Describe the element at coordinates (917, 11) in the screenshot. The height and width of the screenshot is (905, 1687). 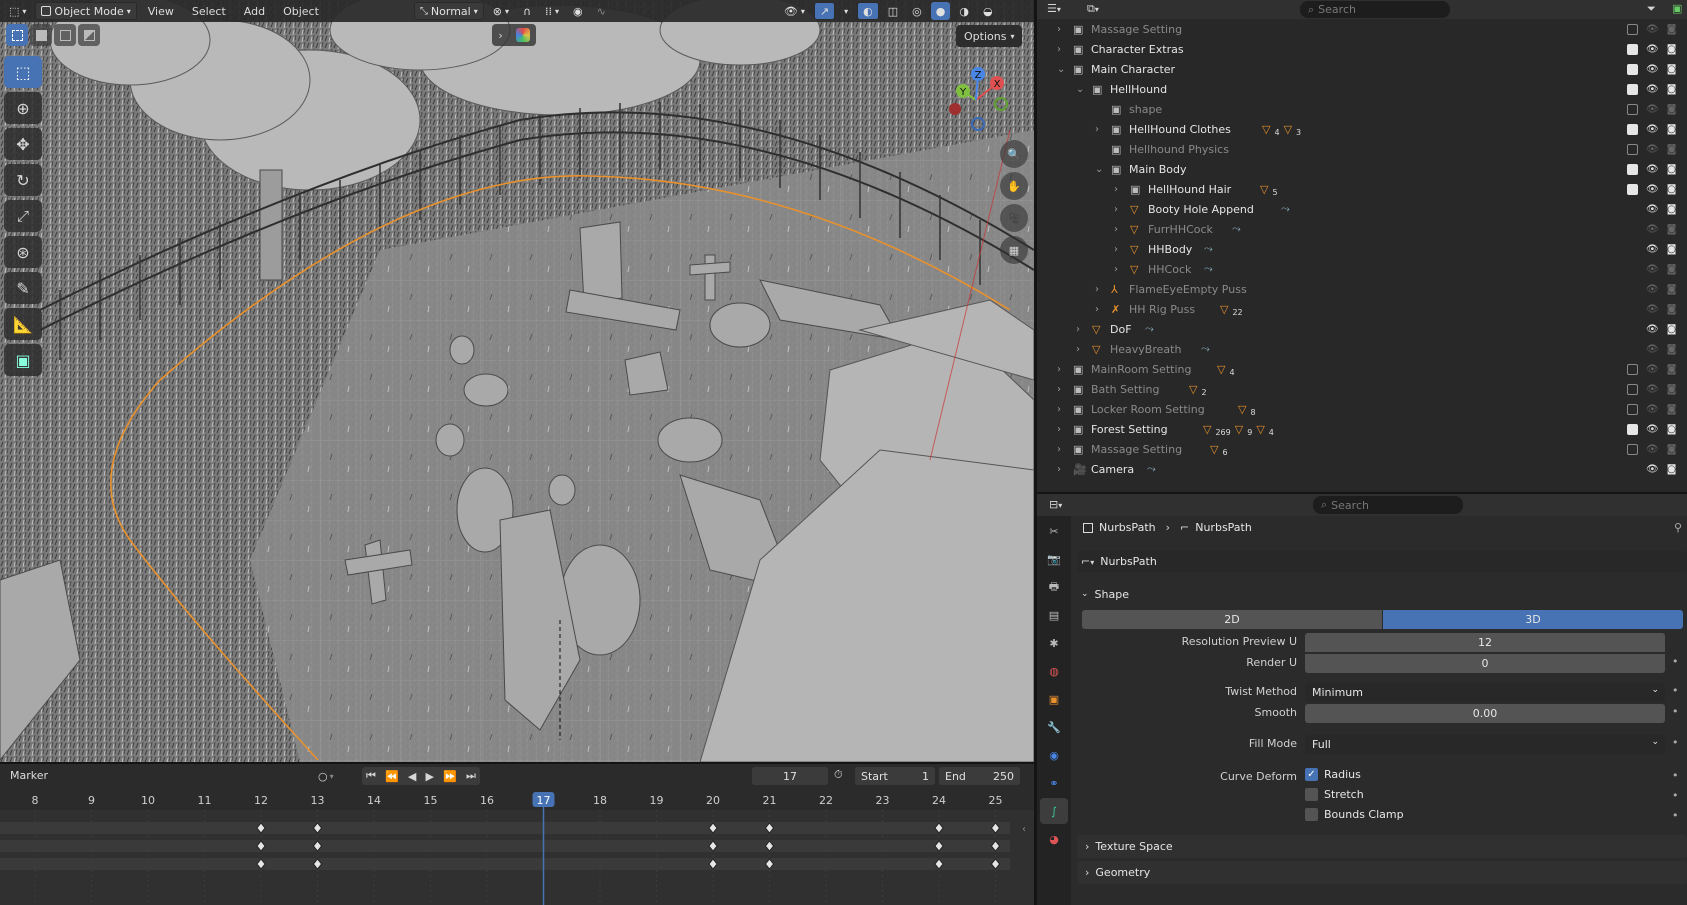
I see `shading-wireframe: ◎` at that location.